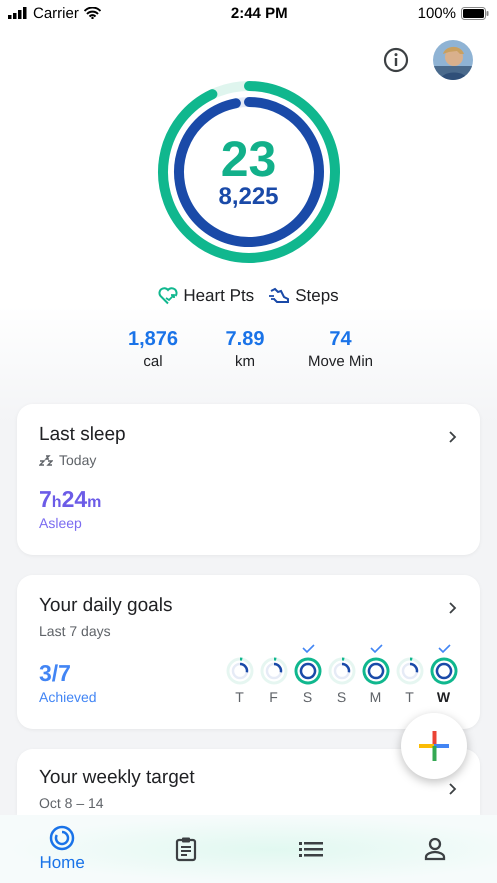 This screenshot has width=497, height=883. Describe the element at coordinates (443, 697) in the screenshot. I see `day-label: W` at that location.